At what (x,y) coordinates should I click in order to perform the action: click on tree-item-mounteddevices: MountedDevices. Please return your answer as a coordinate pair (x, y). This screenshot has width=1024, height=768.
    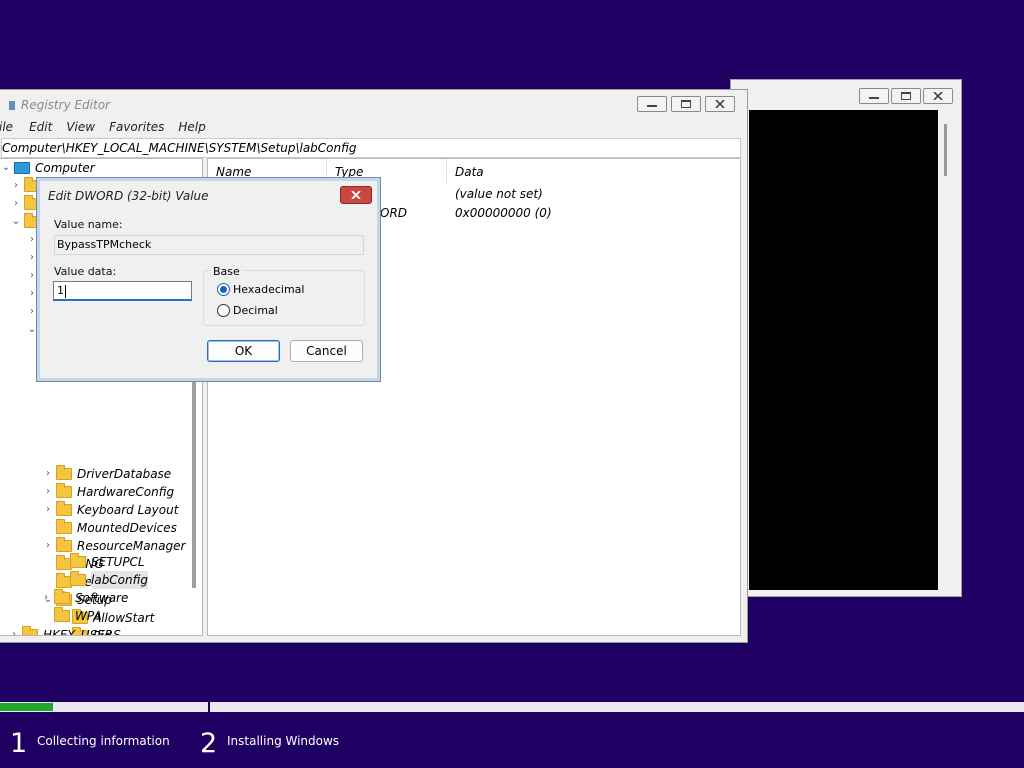
    Looking at the image, I should click on (115, 528).